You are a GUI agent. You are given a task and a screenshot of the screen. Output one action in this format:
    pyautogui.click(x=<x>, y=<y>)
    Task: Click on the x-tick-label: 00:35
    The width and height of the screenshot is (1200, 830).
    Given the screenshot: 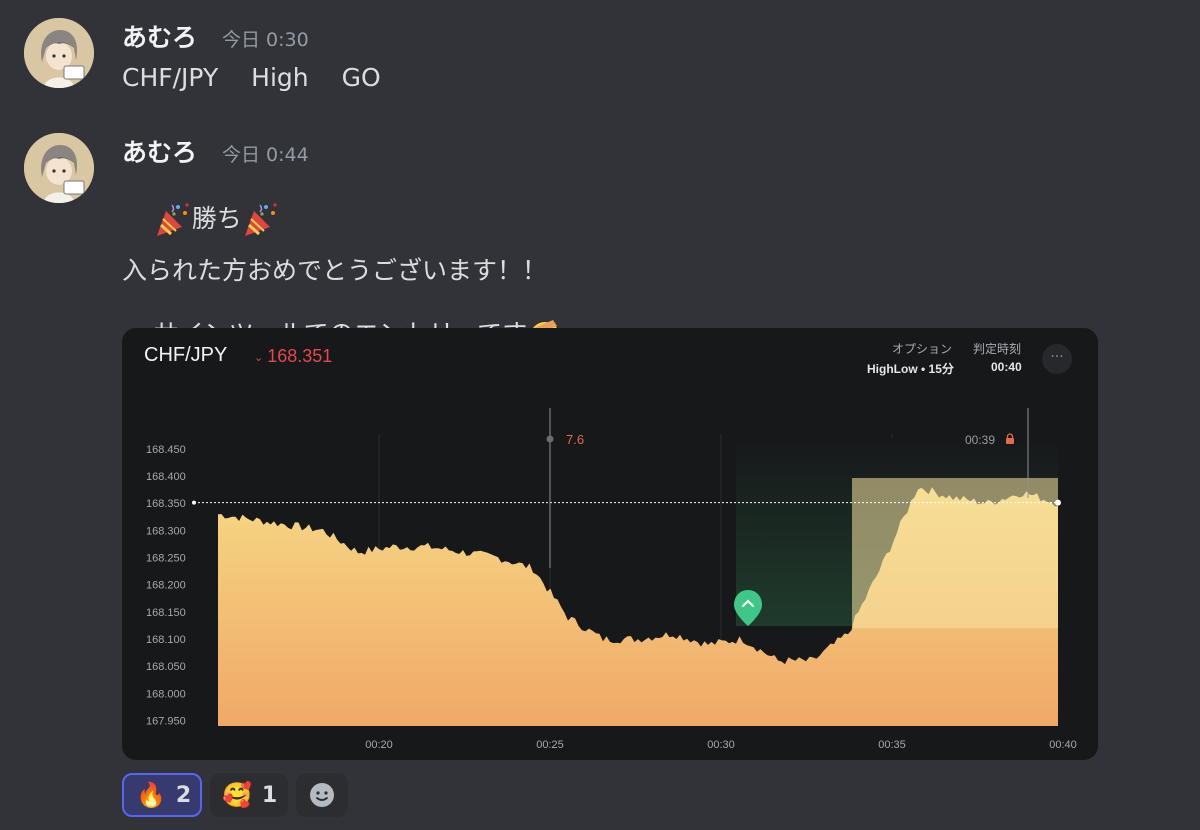 What is the action you would take?
    pyautogui.click(x=892, y=745)
    